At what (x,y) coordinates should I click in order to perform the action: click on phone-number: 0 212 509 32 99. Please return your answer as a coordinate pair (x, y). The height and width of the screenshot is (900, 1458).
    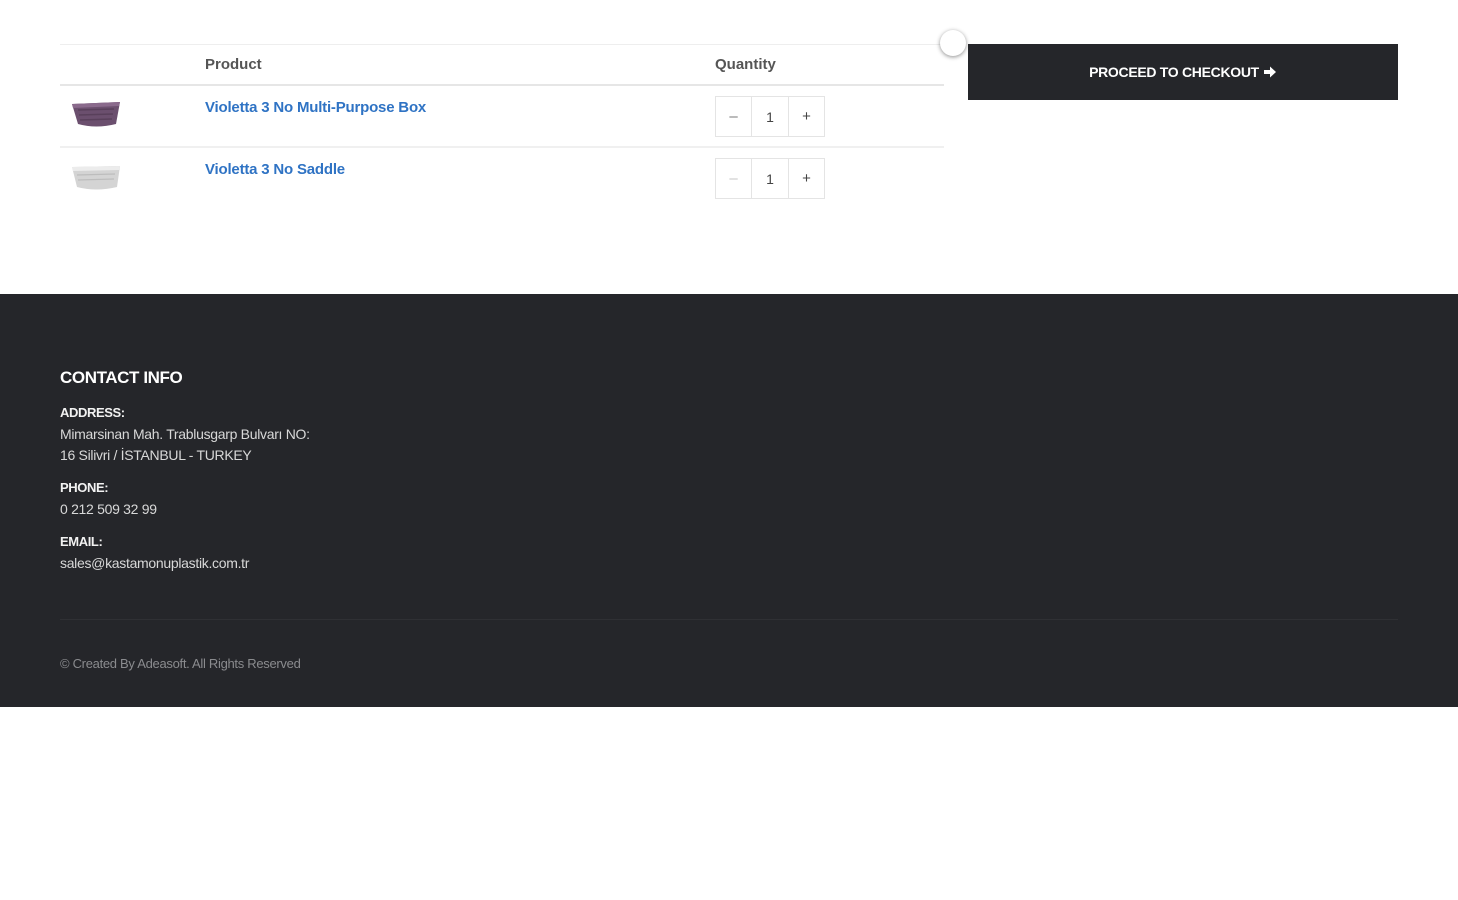
    Looking at the image, I should click on (108, 509).